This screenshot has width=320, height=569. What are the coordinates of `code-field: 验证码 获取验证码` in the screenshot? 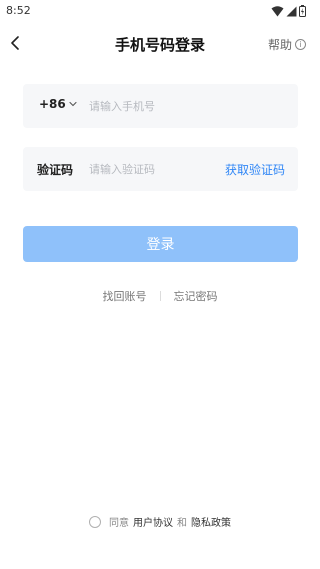 It's located at (160, 169).